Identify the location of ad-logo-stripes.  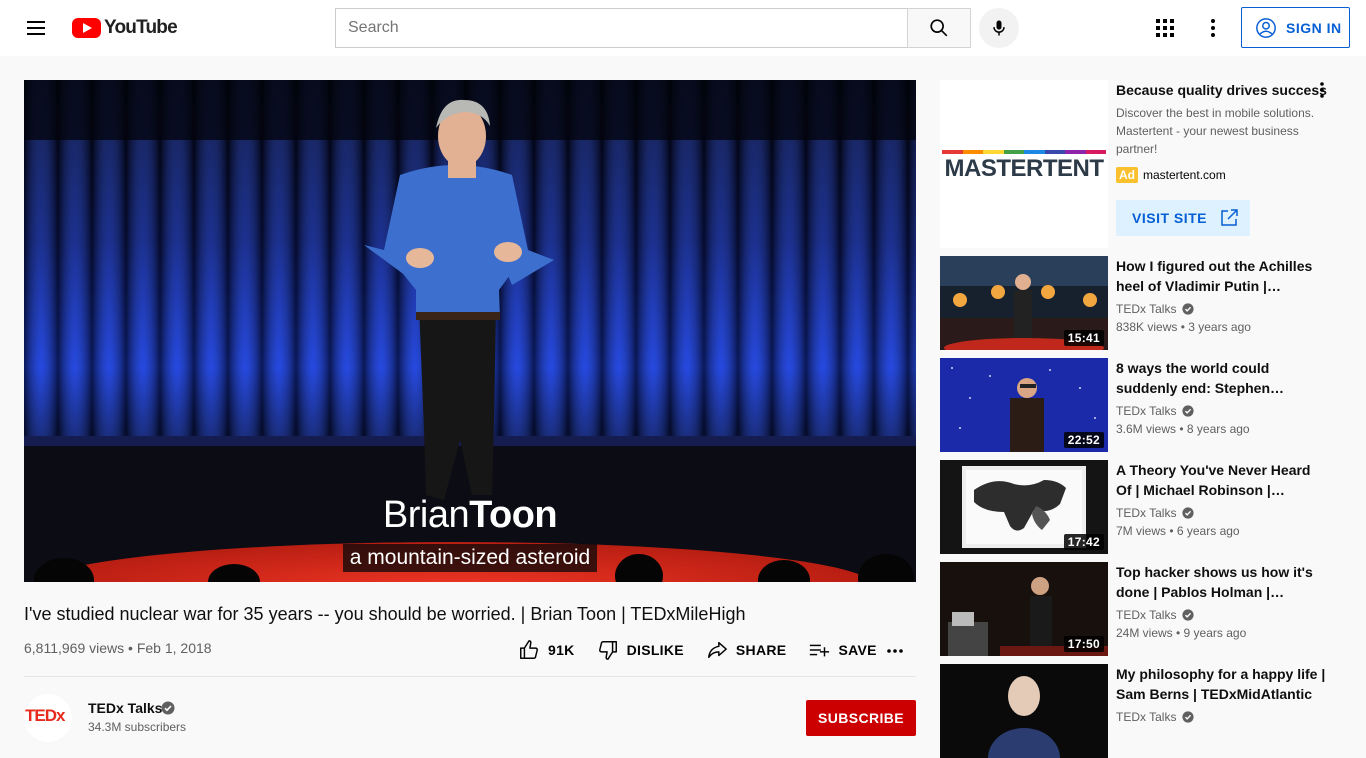
(1024, 152).